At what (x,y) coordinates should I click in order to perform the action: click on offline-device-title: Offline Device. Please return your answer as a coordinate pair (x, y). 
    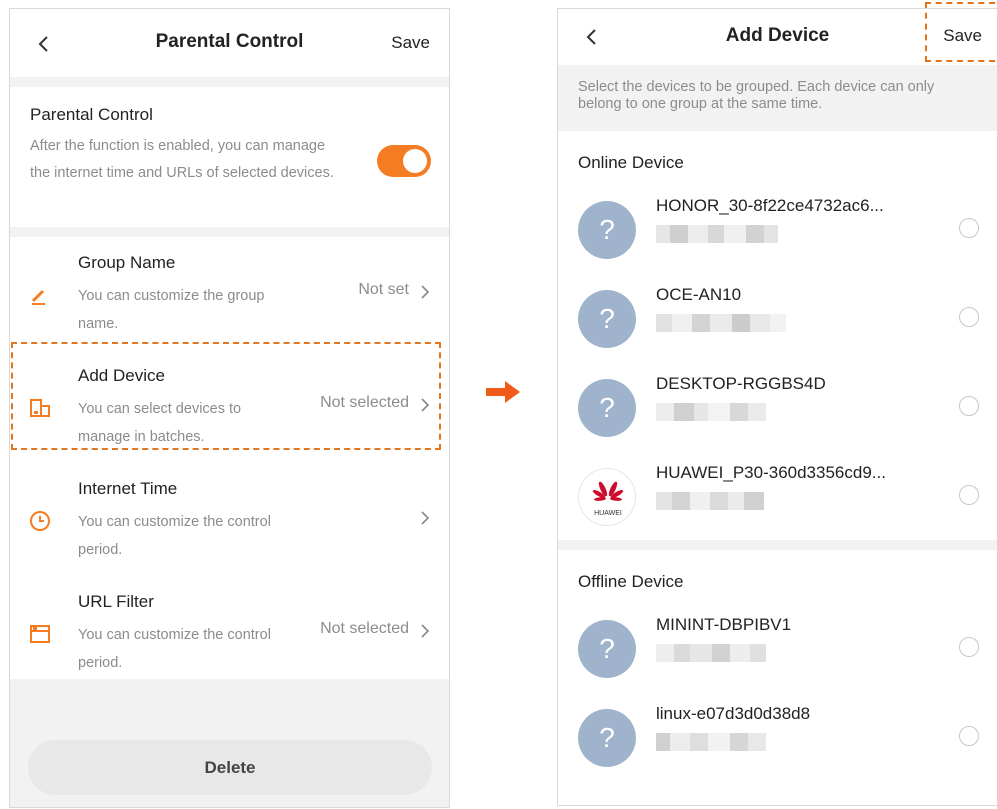
    Looking at the image, I should click on (631, 581).